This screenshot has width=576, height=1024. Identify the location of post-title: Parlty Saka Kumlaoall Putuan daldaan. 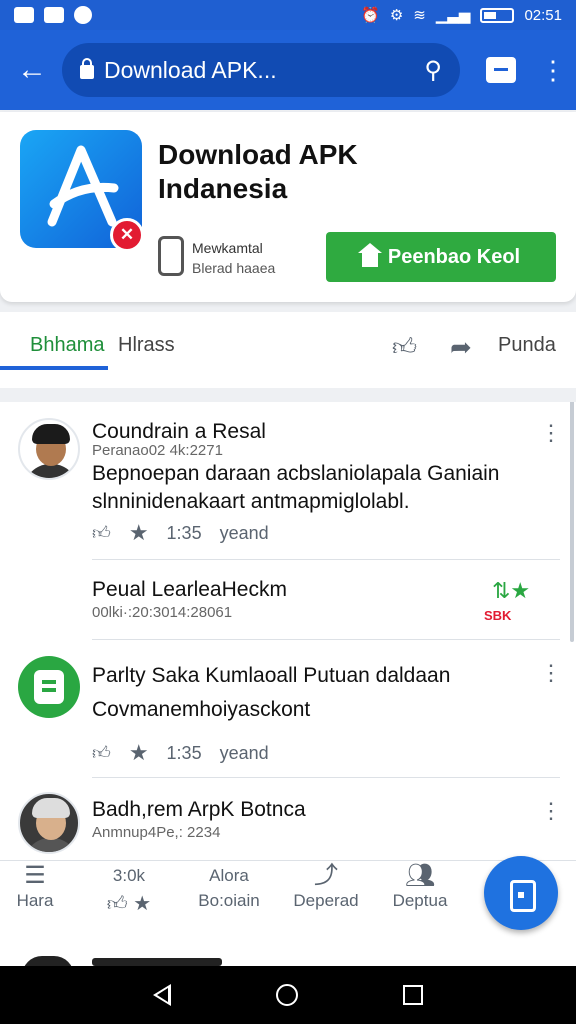
(271, 676).